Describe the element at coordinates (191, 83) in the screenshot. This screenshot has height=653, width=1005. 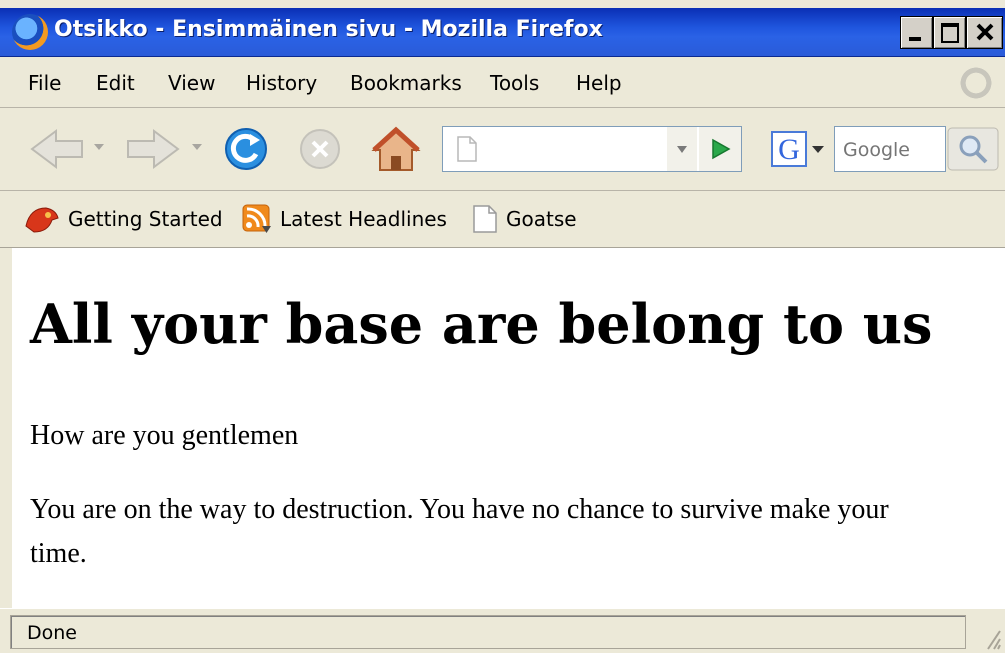
I see `menu-view: View` at that location.